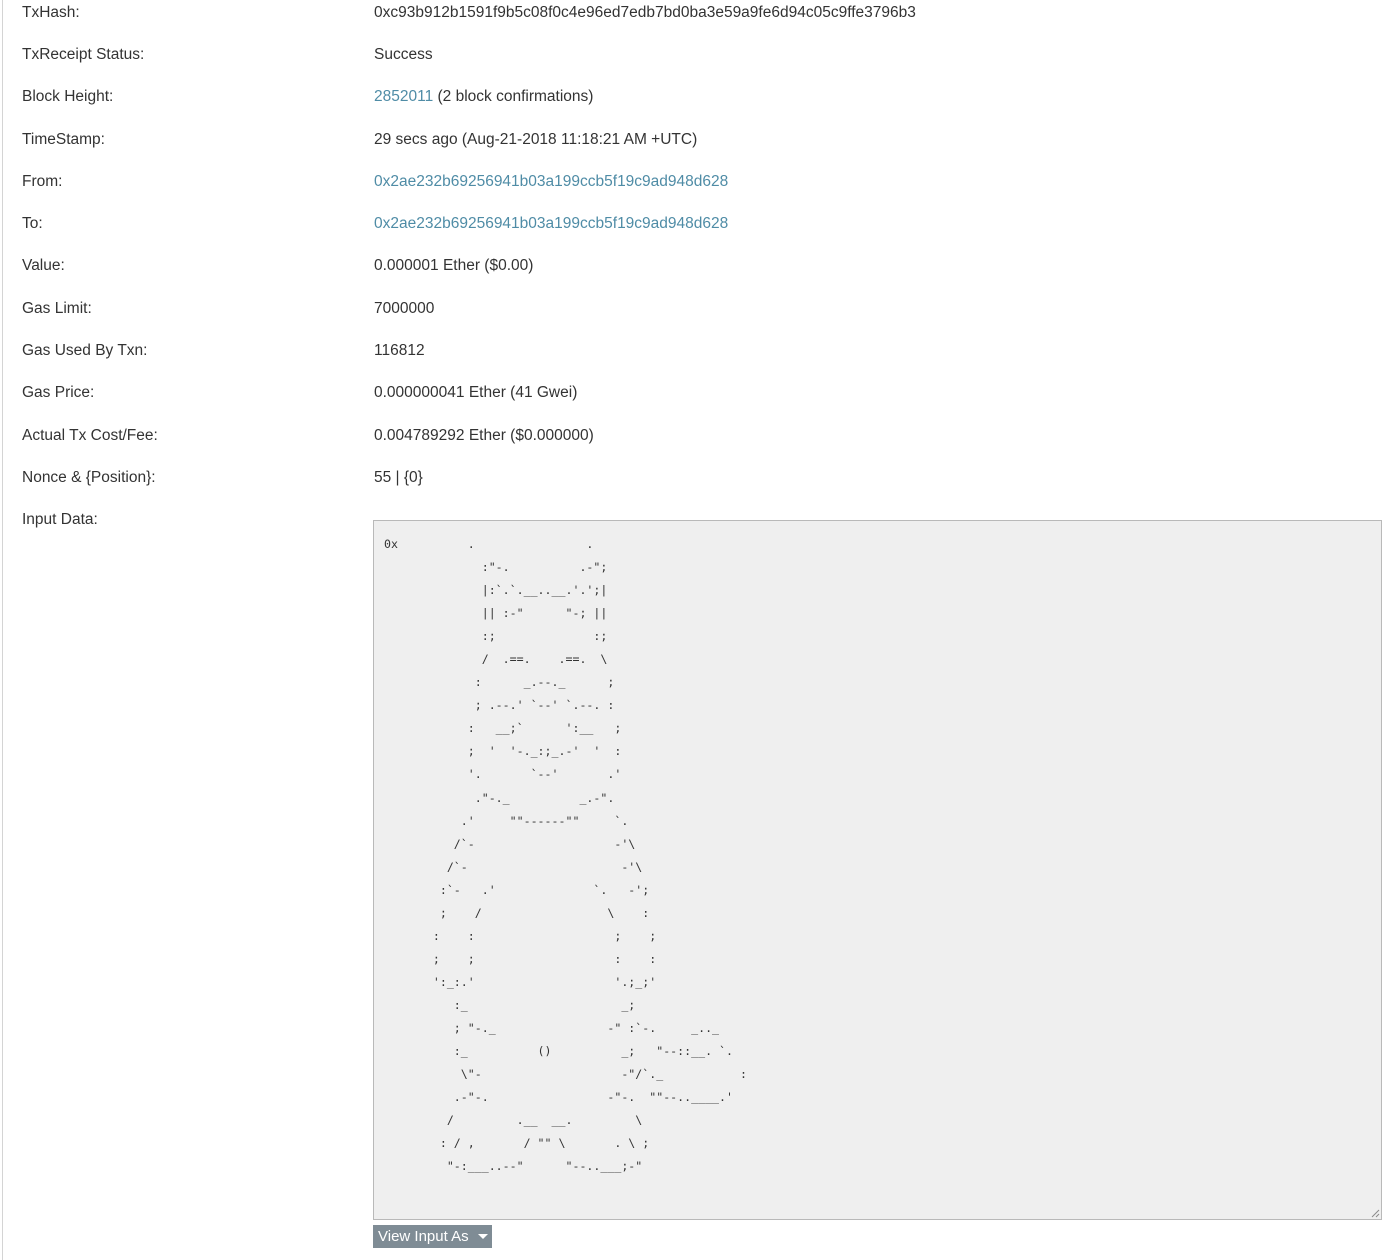  Describe the element at coordinates (51, 12) in the screenshot. I see `txhash-label: TxHash:` at that location.